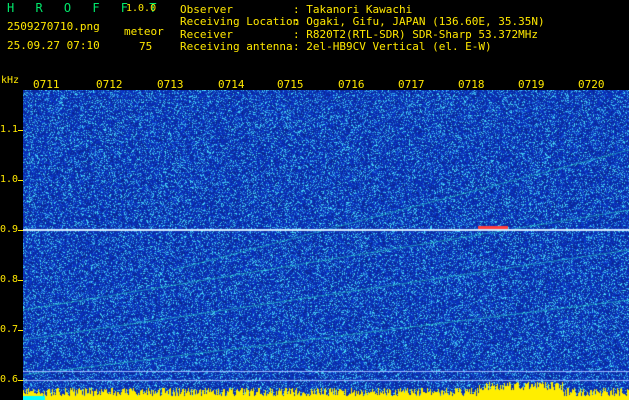  I want to click on meteor-count: 75, so click(146, 46).